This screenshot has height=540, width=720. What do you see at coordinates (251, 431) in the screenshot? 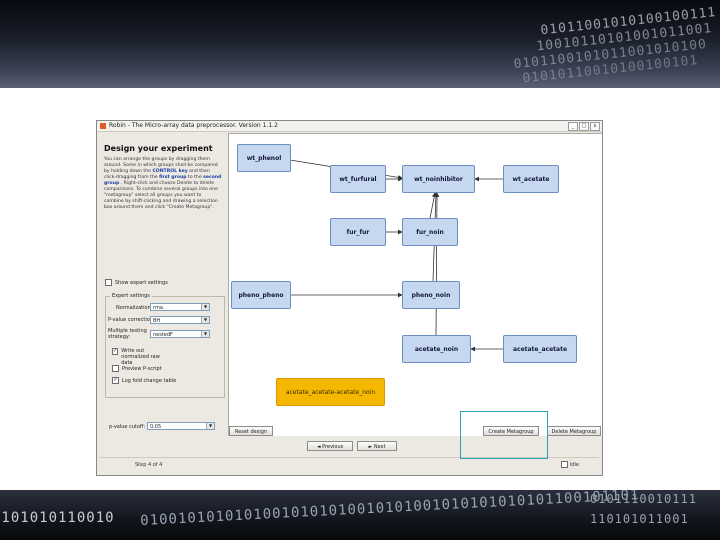
I see `reset-design-button: Reset design` at bounding box center [251, 431].